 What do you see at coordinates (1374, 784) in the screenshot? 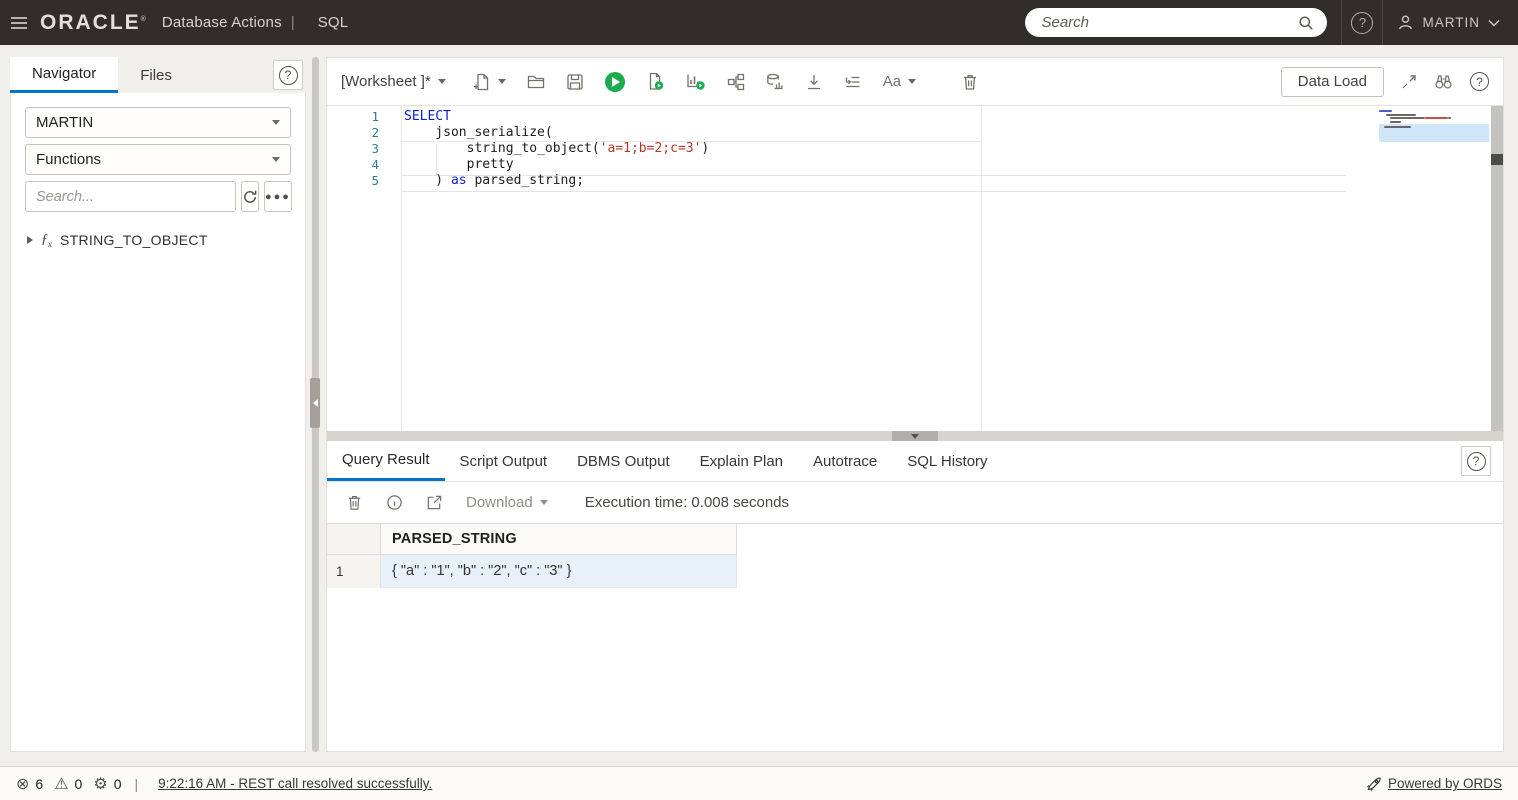
I see `rocket-icon` at bounding box center [1374, 784].